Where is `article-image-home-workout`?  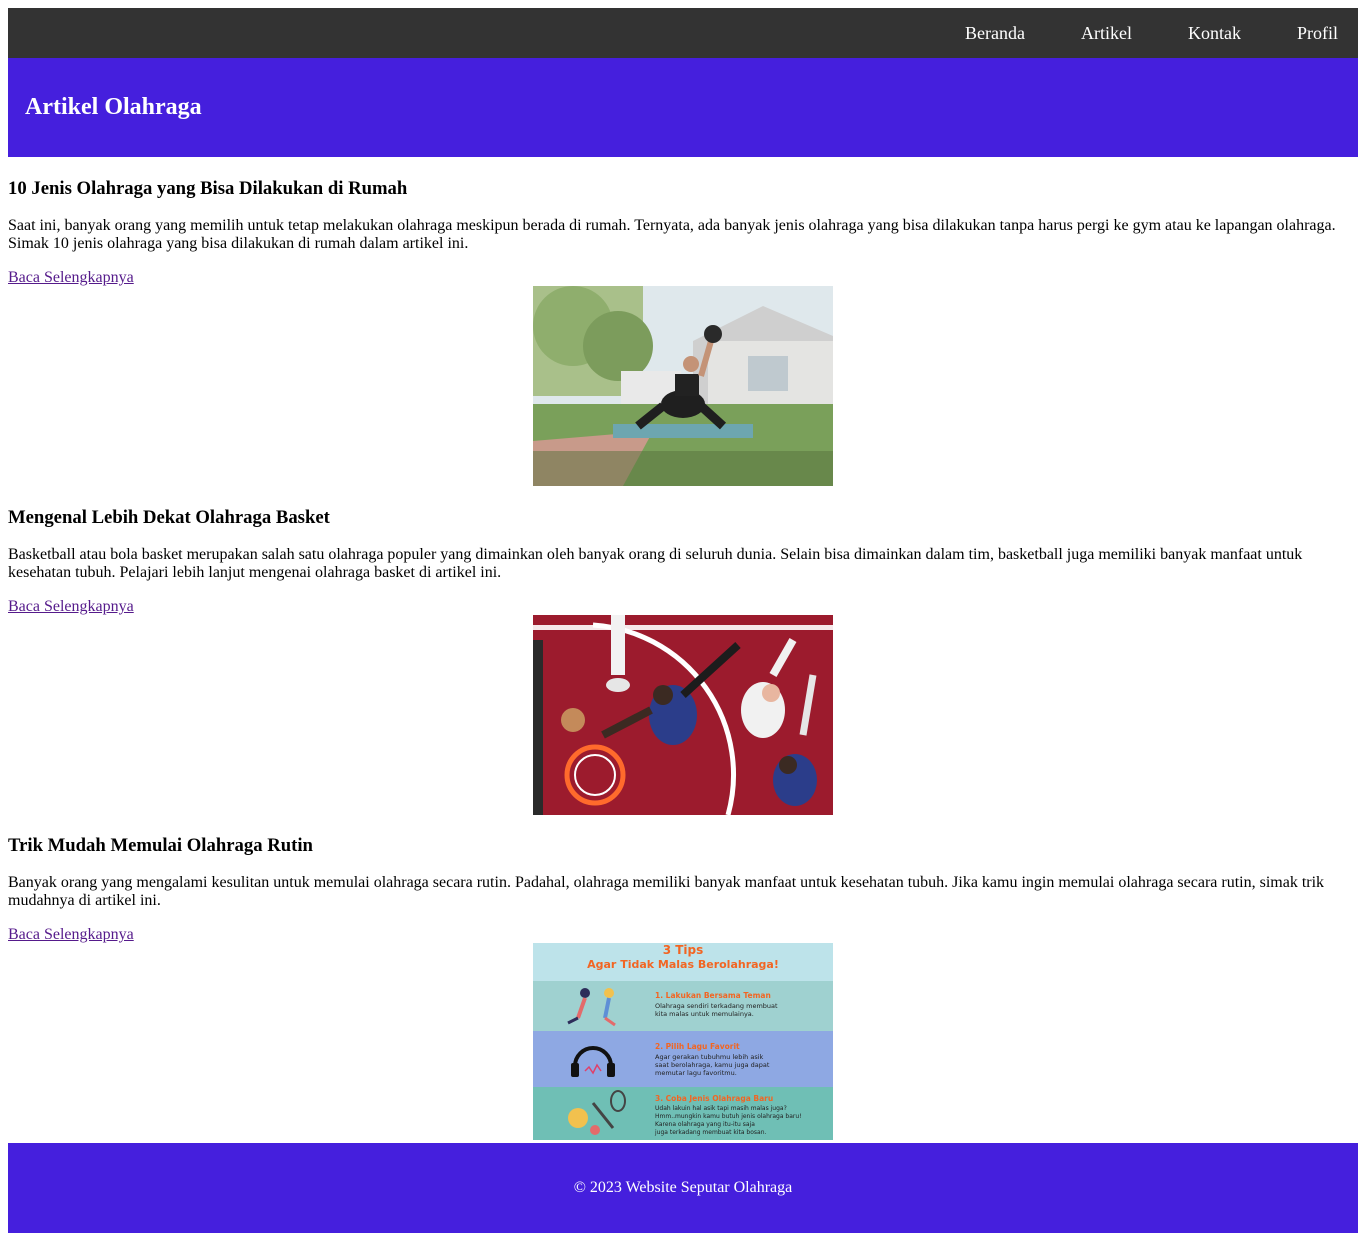 article-image-home-workout is located at coordinates (683, 386).